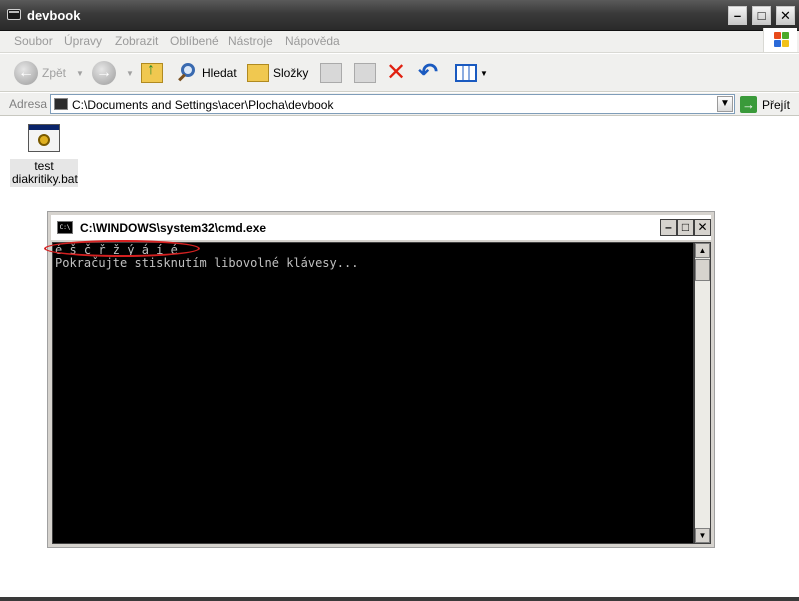  Describe the element at coordinates (780, 40) in the screenshot. I see `windows-logo-icon` at that location.